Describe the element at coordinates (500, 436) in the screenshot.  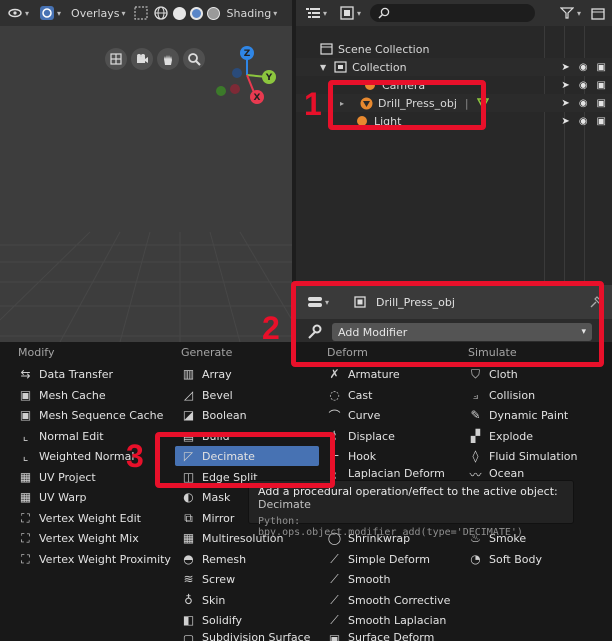
I see `menu-item-explode: ▞ Explode` at that location.